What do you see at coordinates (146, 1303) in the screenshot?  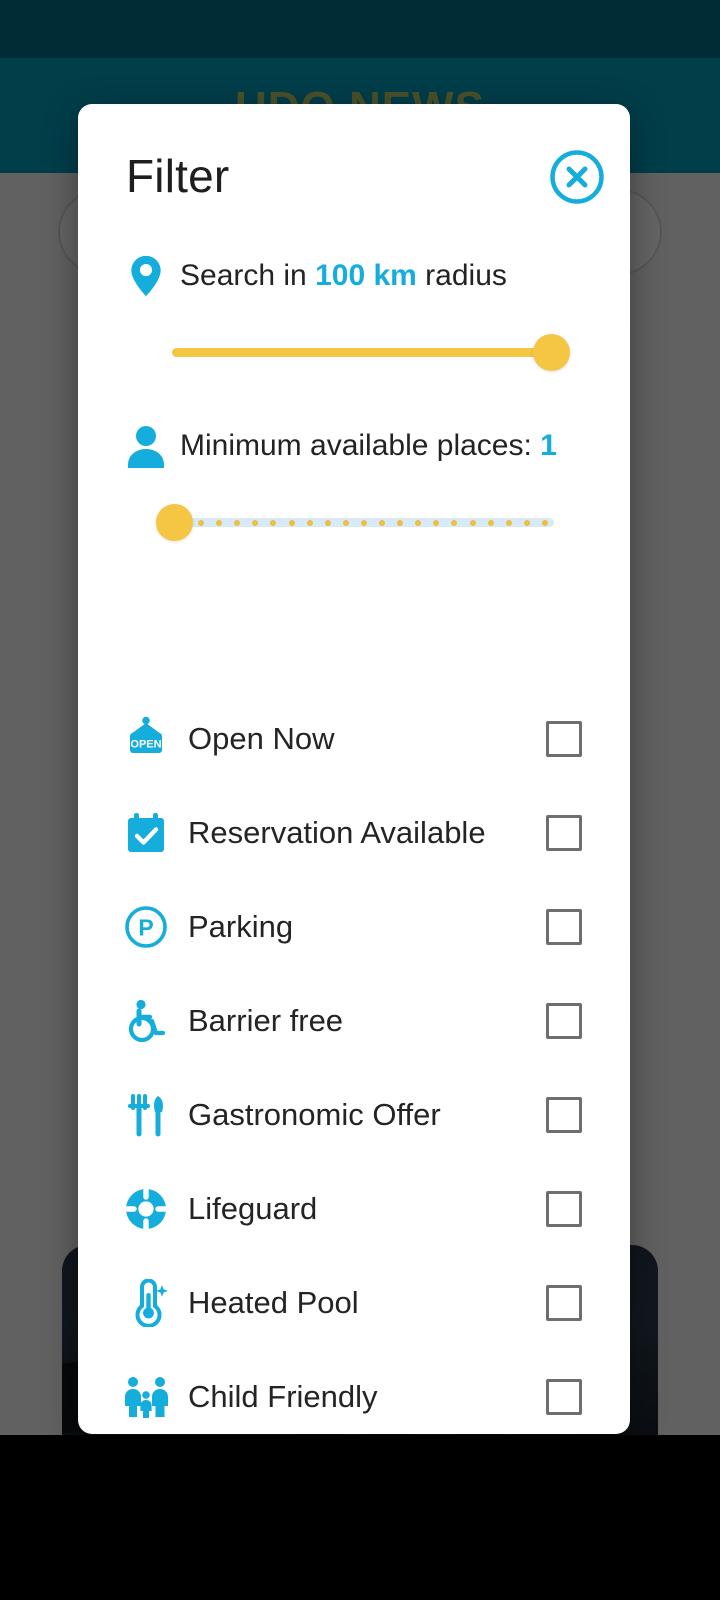 I see `thermometer-icon` at bounding box center [146, 1303].